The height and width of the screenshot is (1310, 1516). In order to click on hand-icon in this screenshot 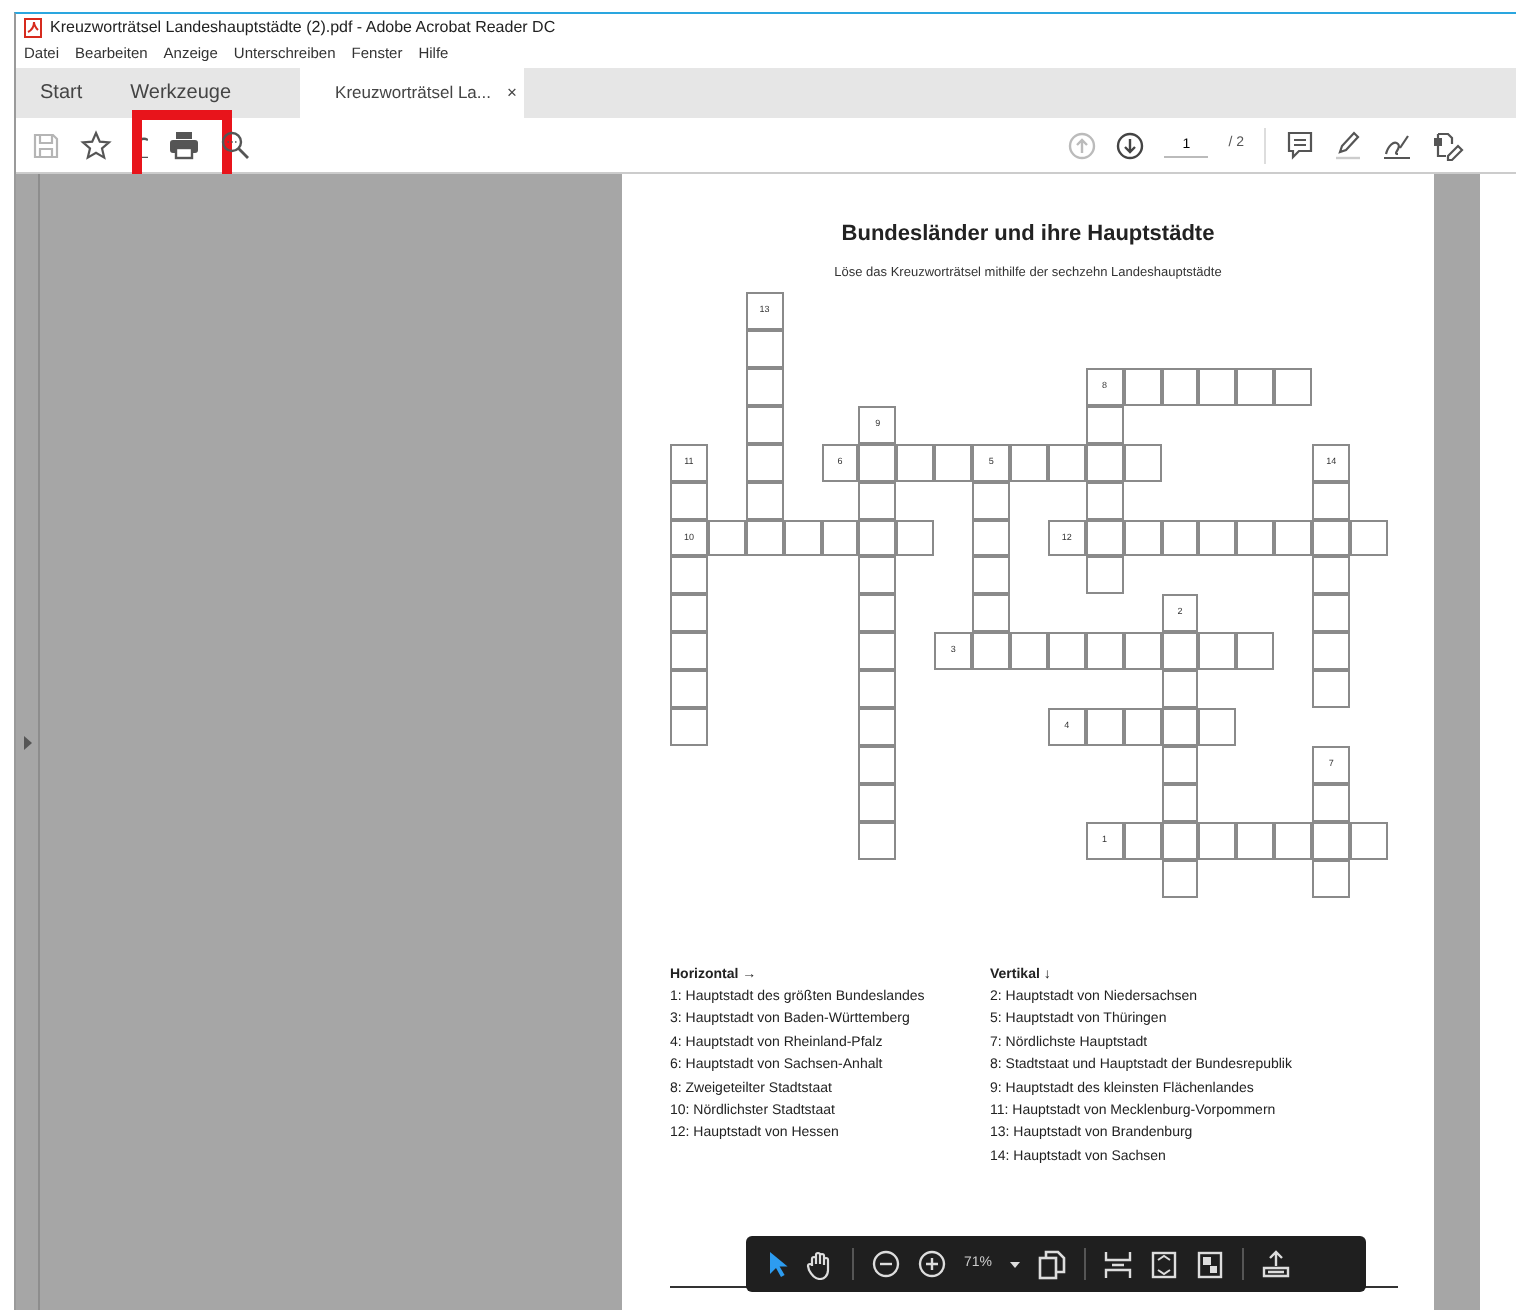, I will do `click(820, 1264)`.